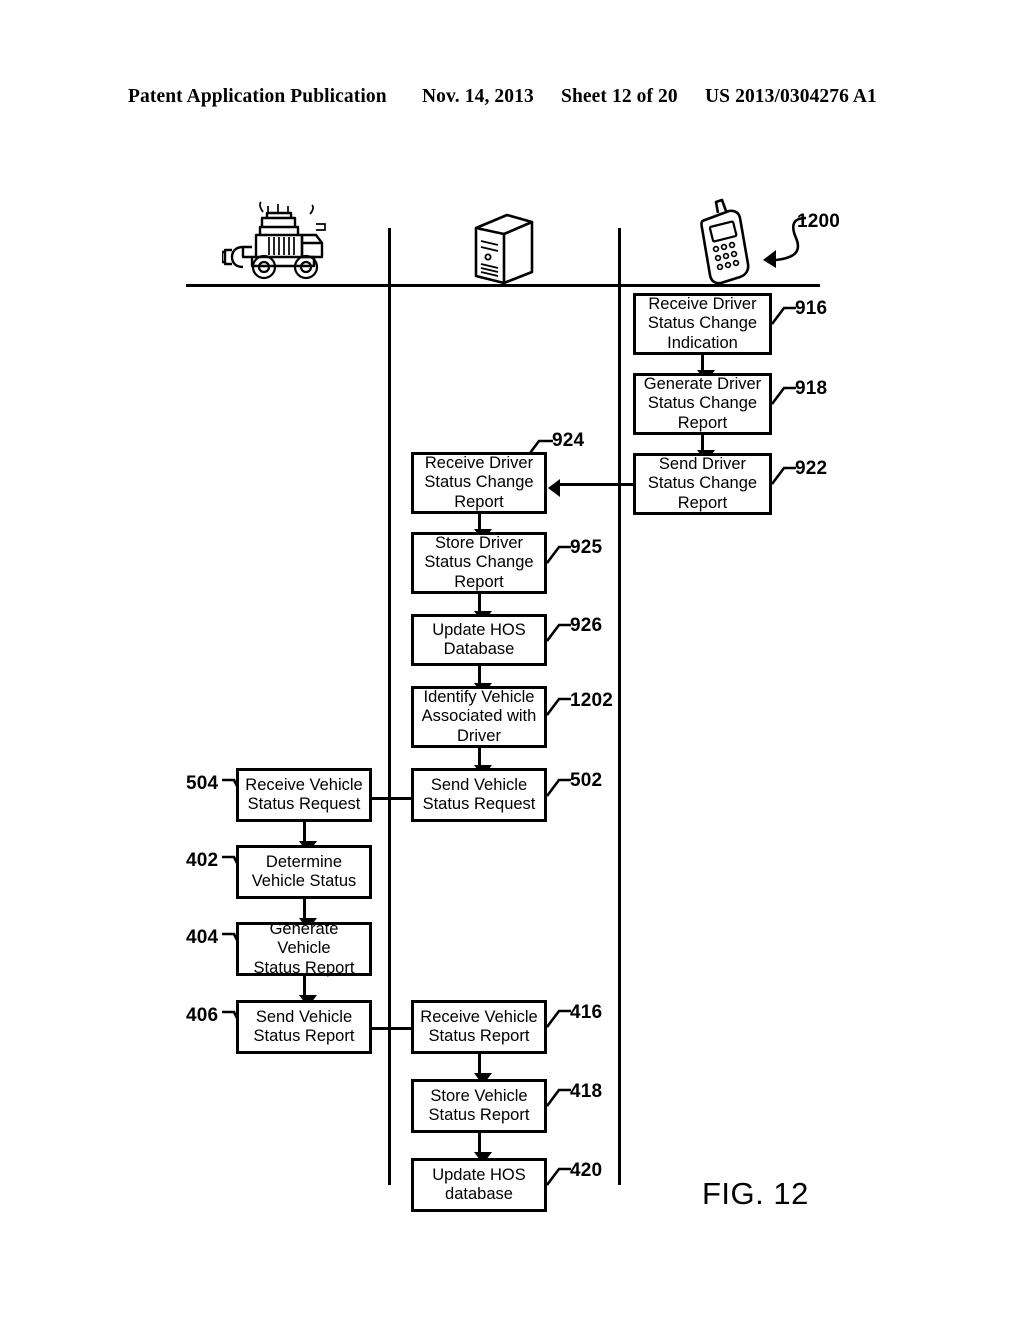 The image size is (1024, 1320). I want to click on ref-916: 916, so click(811, 308).